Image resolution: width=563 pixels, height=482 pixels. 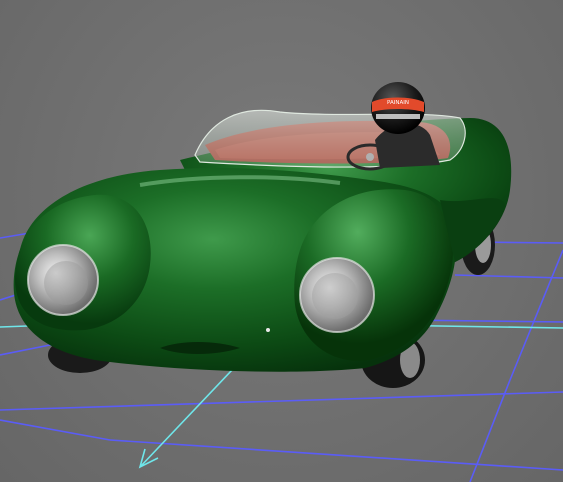 What do you see at coordinates (63, 280) in the screenshot?
I see `left-headlight` at bounding box center [63, 280].